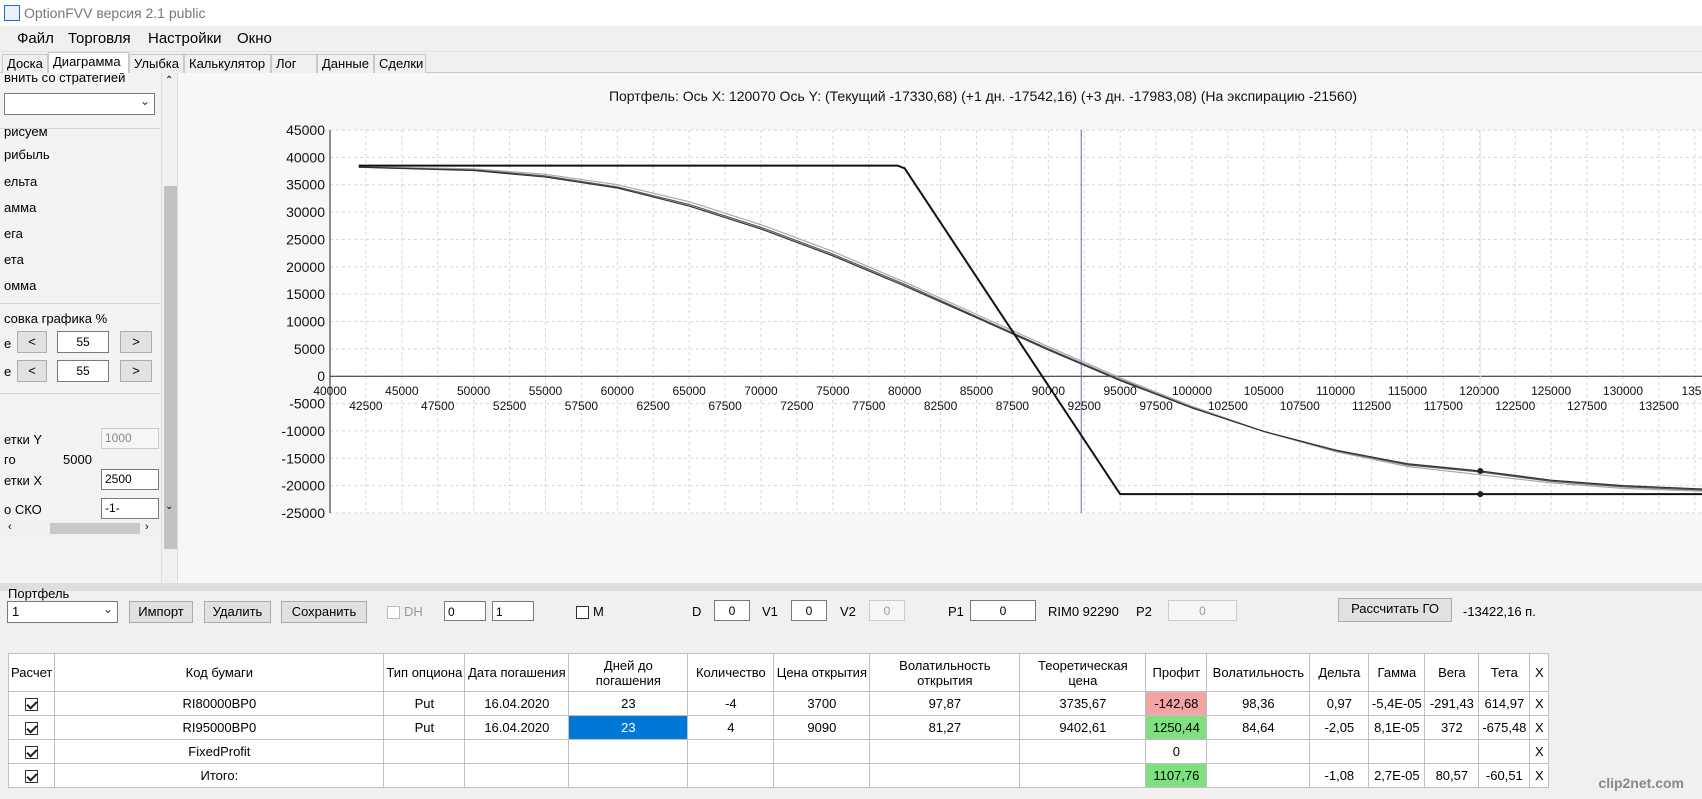  I want to click on table-cell: RI80000BP0, so click(219, 703).